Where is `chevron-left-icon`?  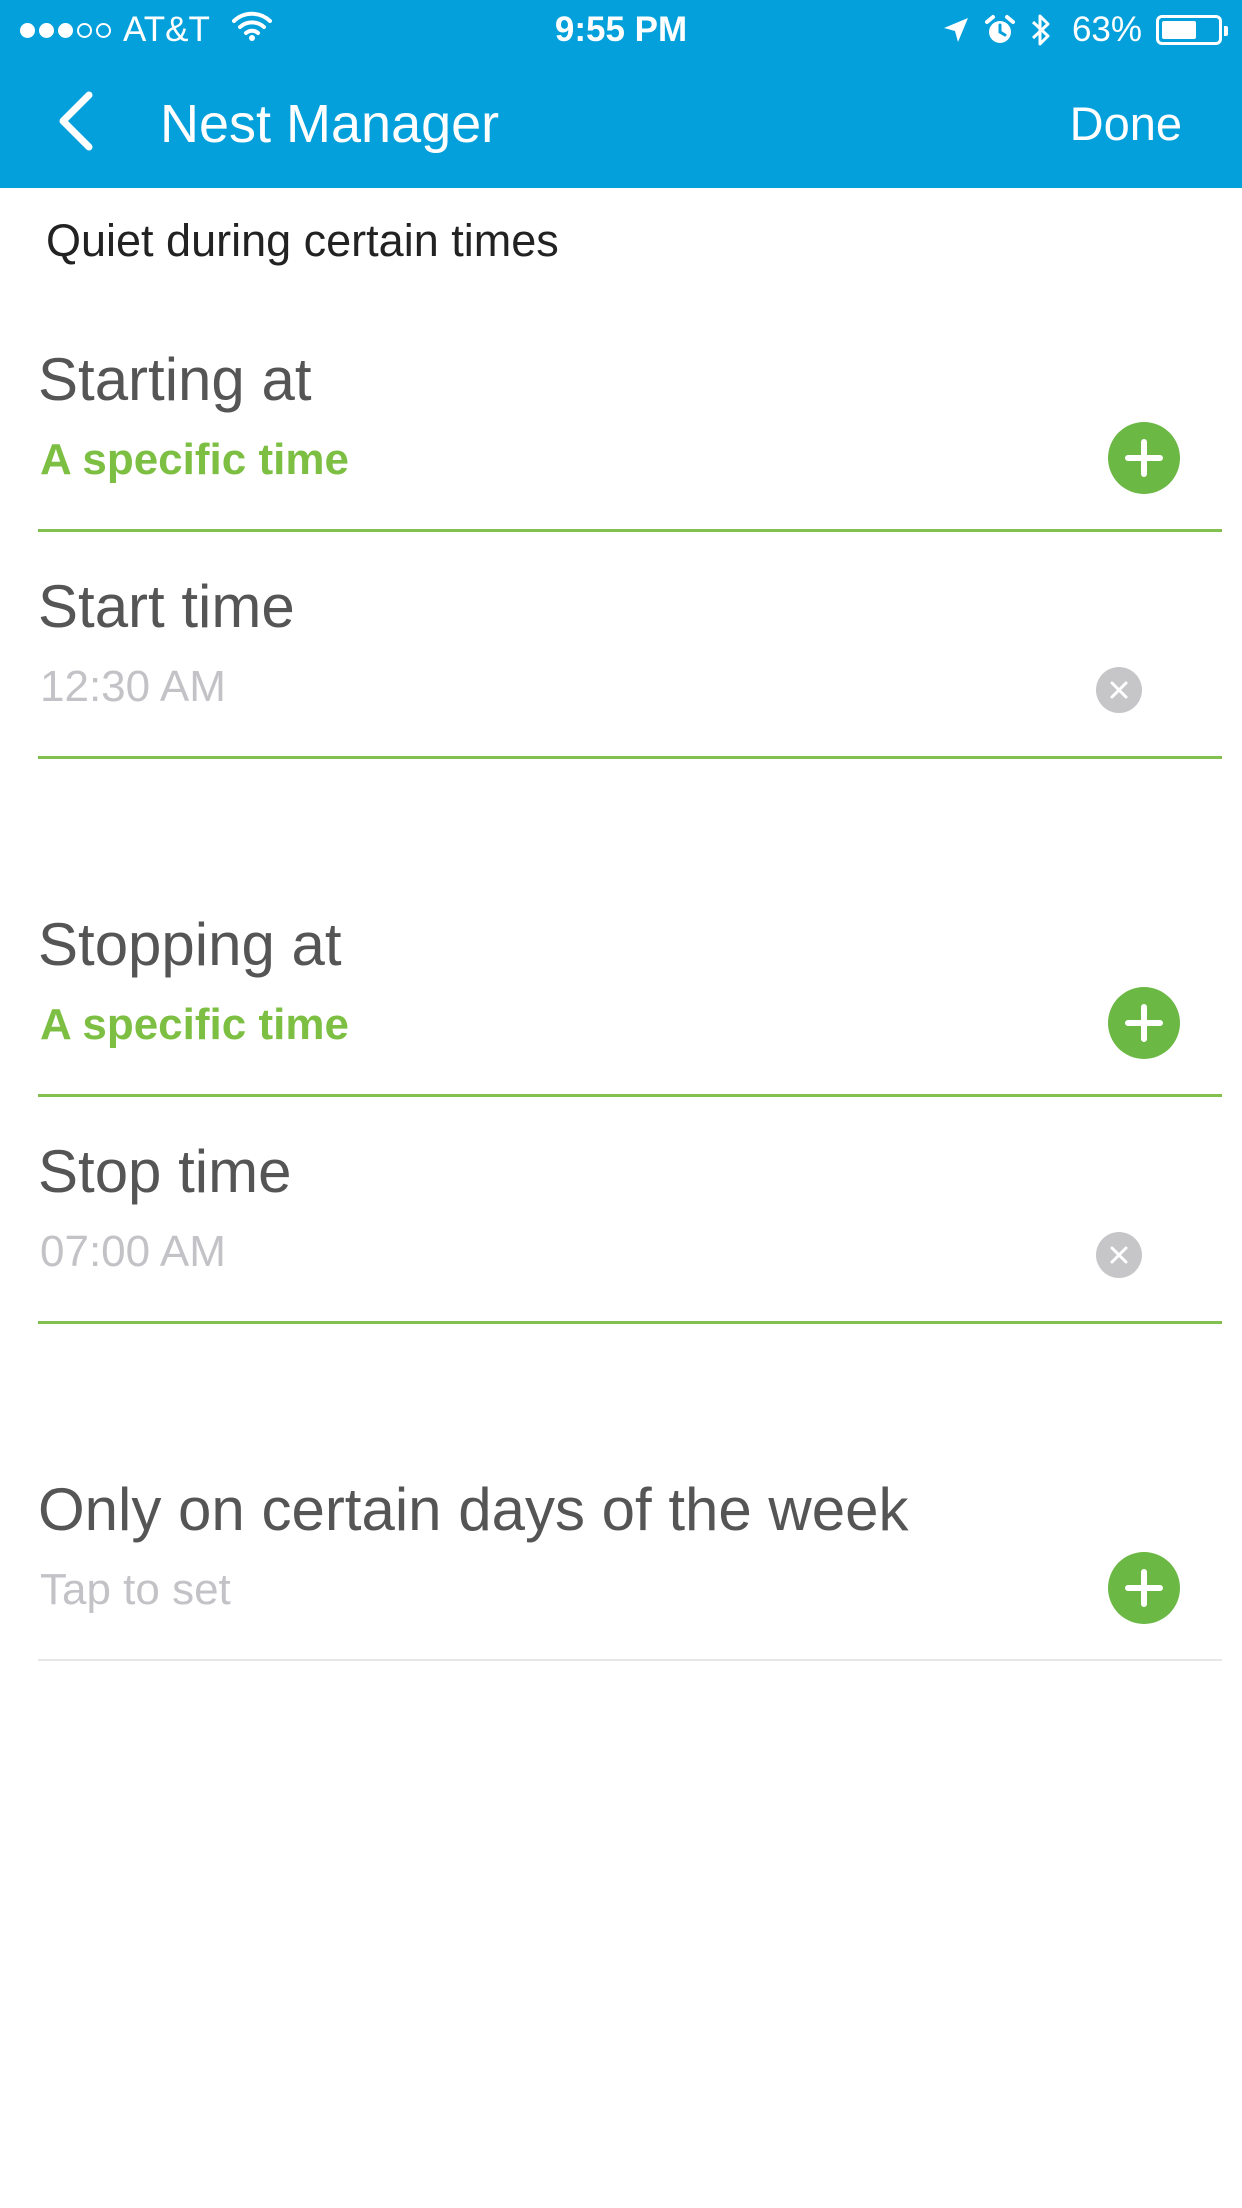
chevron-left-icon is located at coordinates (76, 121).